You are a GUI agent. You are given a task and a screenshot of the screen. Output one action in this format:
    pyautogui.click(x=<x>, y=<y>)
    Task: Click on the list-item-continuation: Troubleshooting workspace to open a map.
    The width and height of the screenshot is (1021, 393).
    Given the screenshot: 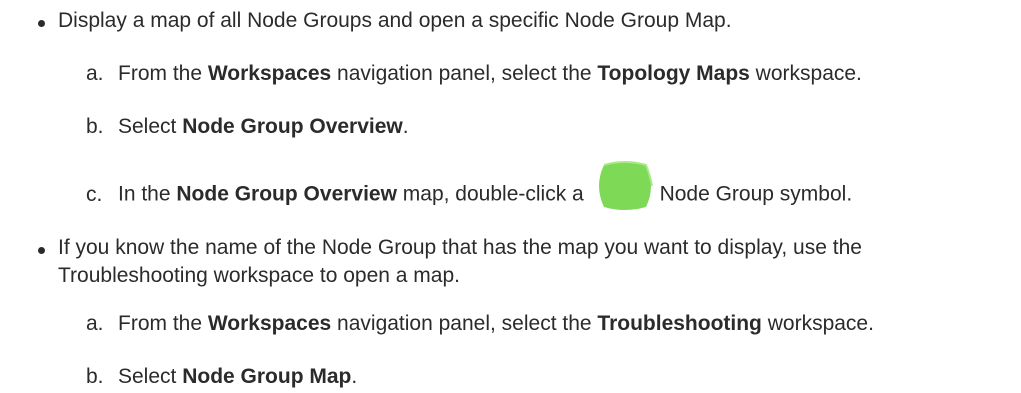 What is the action you would take?
    pyautogui.click(x=259, y=276)
    